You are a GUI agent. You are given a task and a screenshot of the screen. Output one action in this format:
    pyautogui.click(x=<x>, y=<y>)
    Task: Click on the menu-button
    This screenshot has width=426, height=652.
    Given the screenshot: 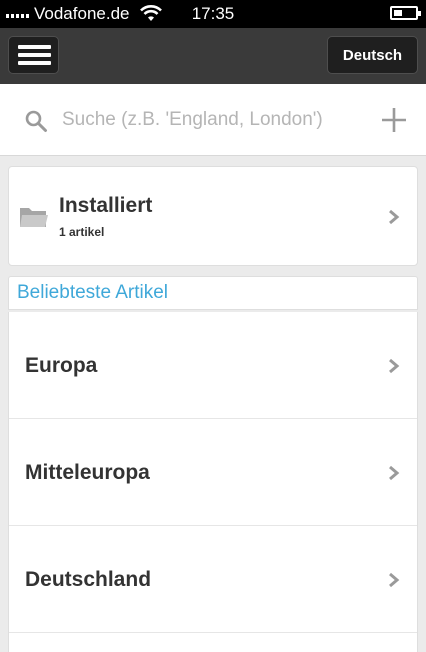 What is the action you would take?
    pyautogui.click(x=33, y=55)
    